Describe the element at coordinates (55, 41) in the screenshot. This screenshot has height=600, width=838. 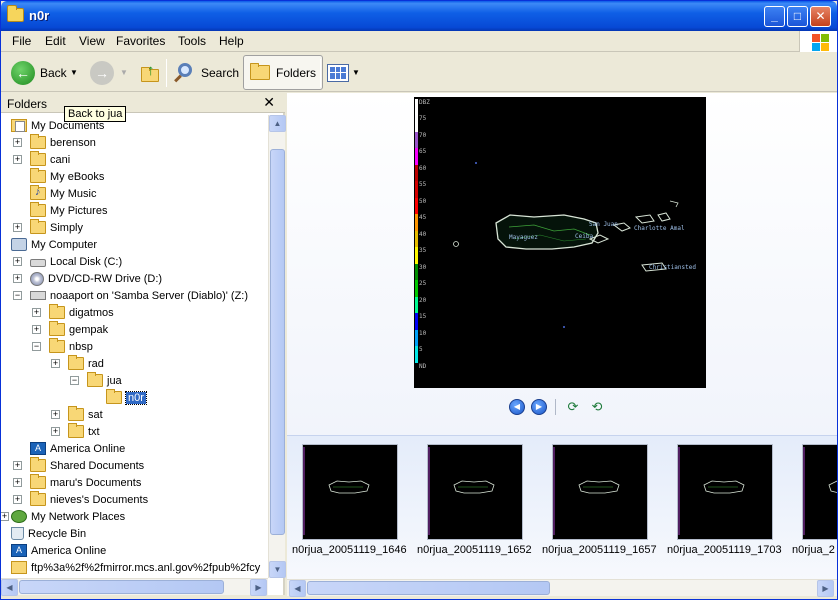
I see `menu-edit: Edit` at that location.